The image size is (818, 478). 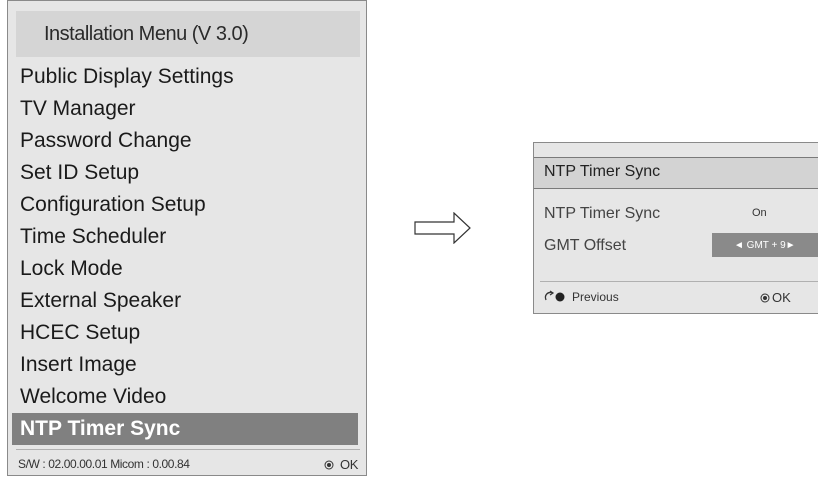 What do you see at coordinates (93, 397) in the screenshot?
I see `menu-item-welcome-video: Welcome Video` at bounding box center [93, 397].